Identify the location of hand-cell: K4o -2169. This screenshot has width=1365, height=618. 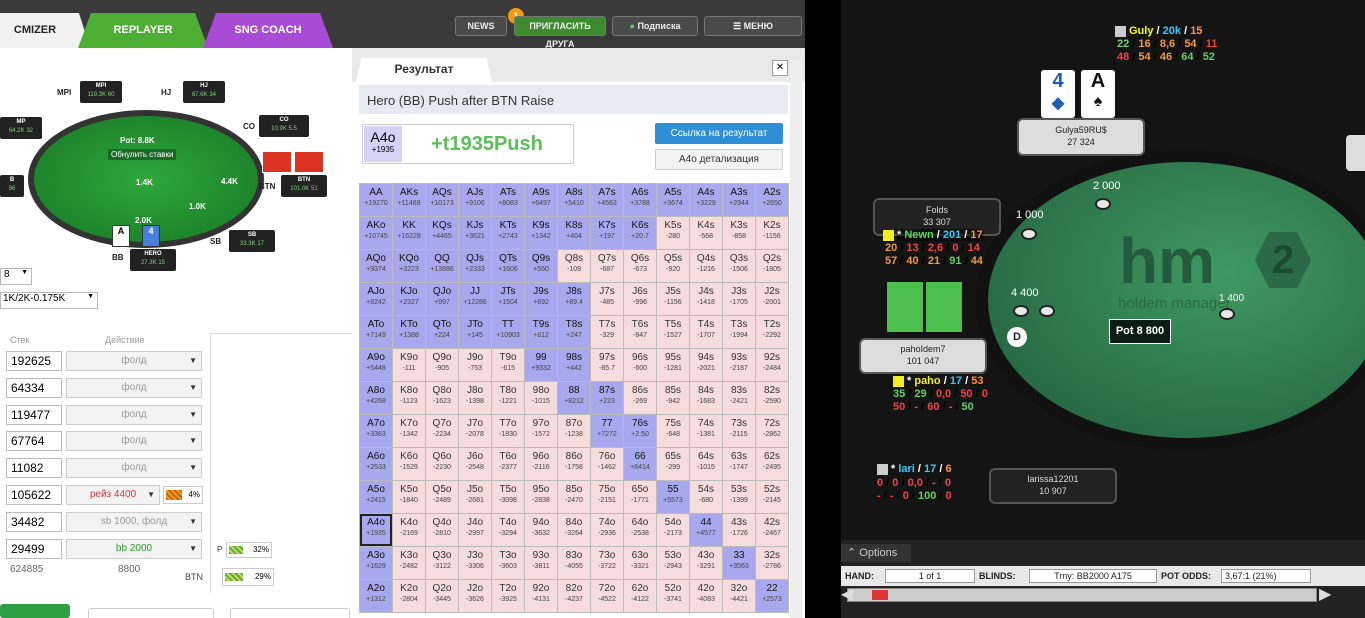
(409, 530).